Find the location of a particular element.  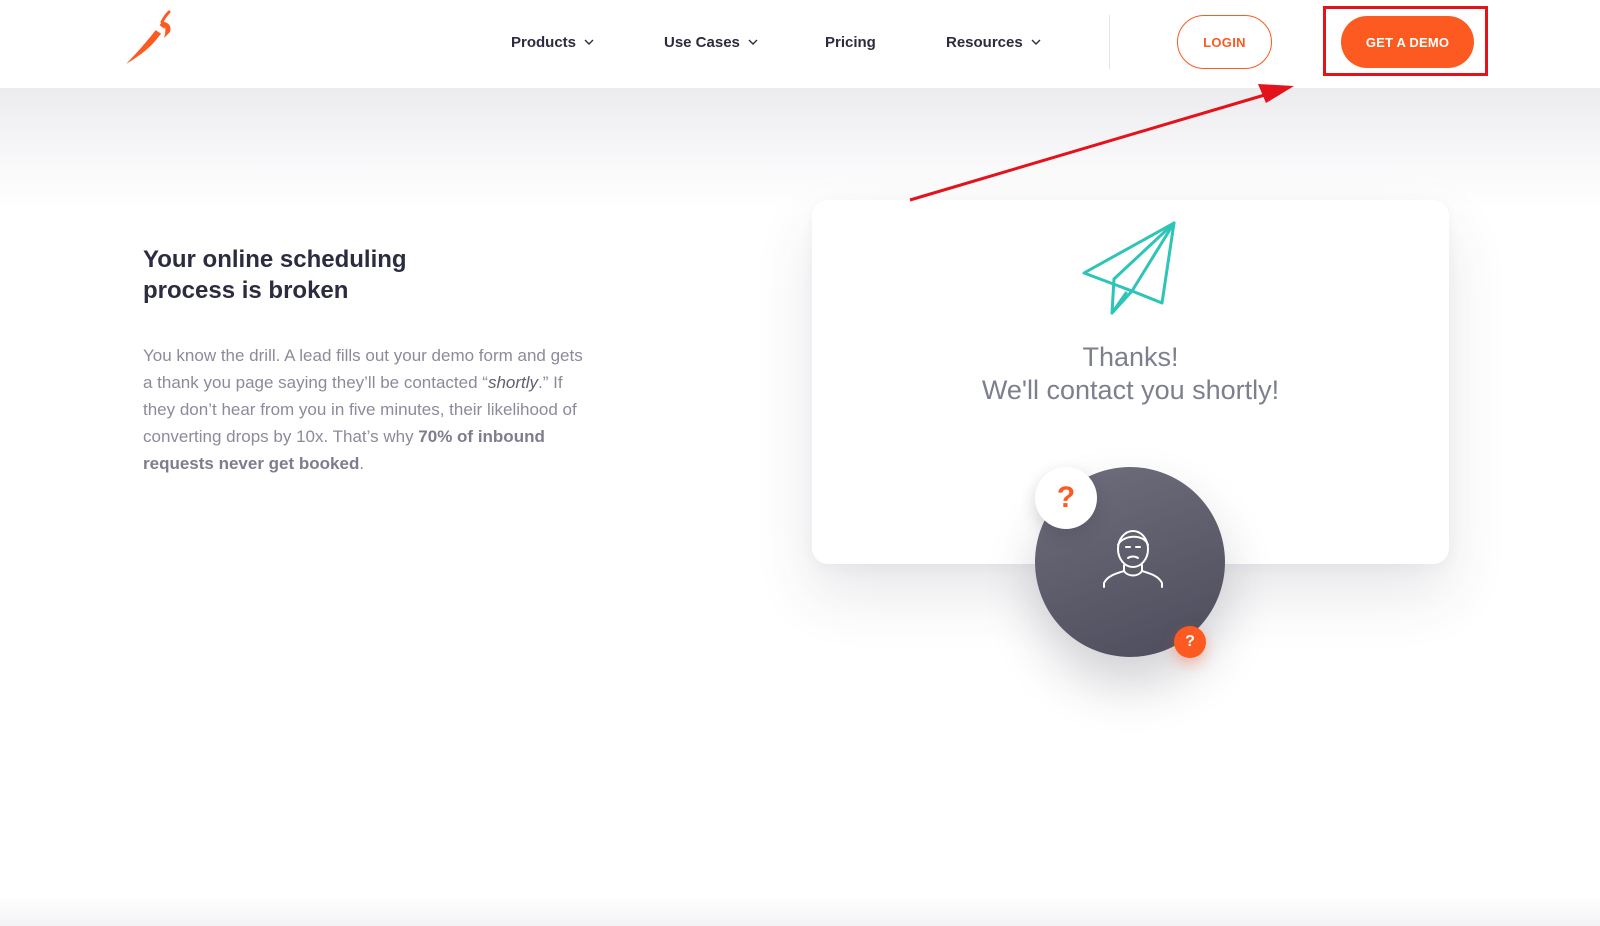

question-mark-badge-small: ? is located at coordinates (1190, 642).